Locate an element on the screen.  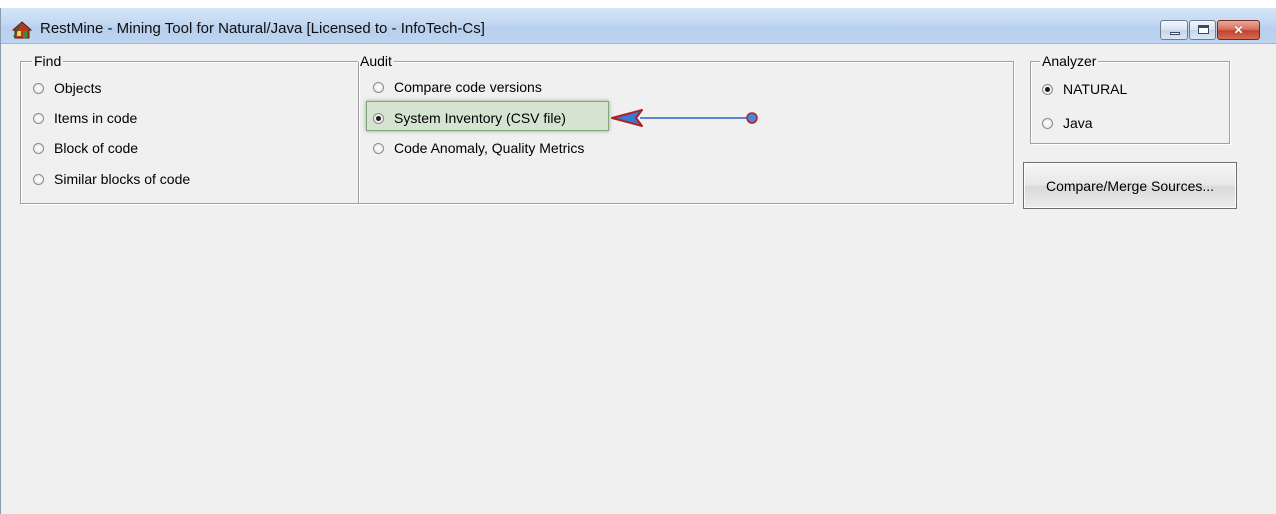
minimize-button is located at coordinates (1174, 30).